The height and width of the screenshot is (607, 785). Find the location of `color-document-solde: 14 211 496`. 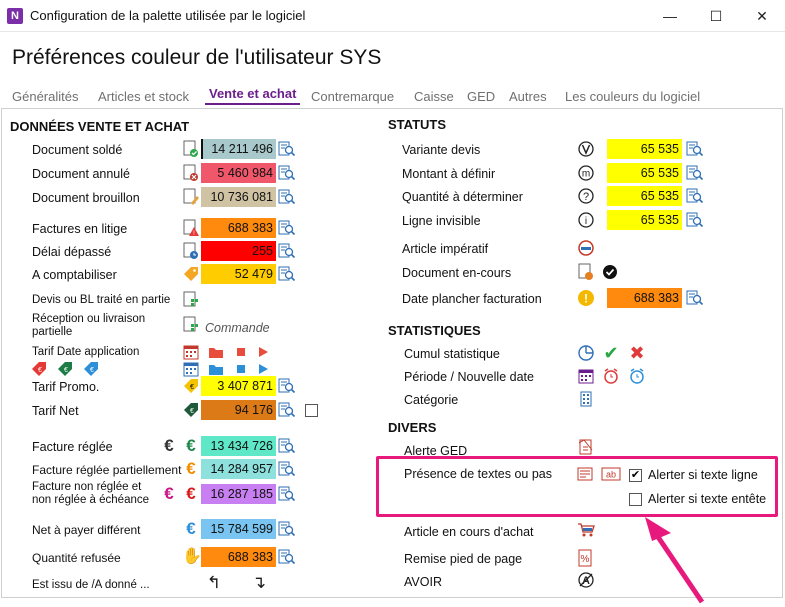

color-document-solde: 14 211 496 is located at coordinates (238, 149).